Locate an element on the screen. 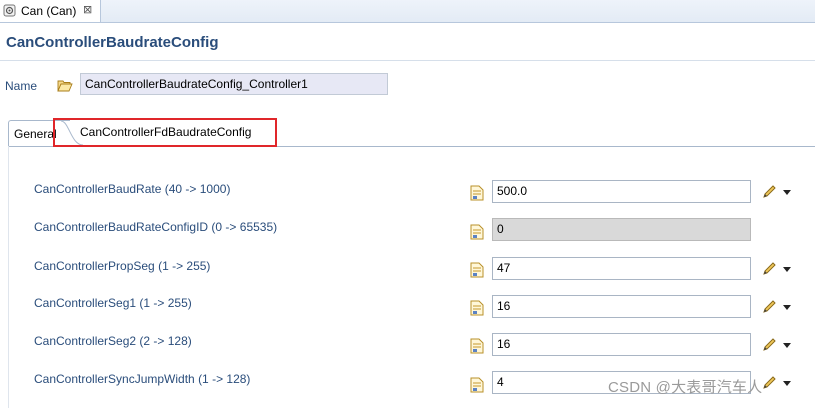 The width and height of the screenshot is (815, 408). name-label: Name is located at coordinates (21, 86).